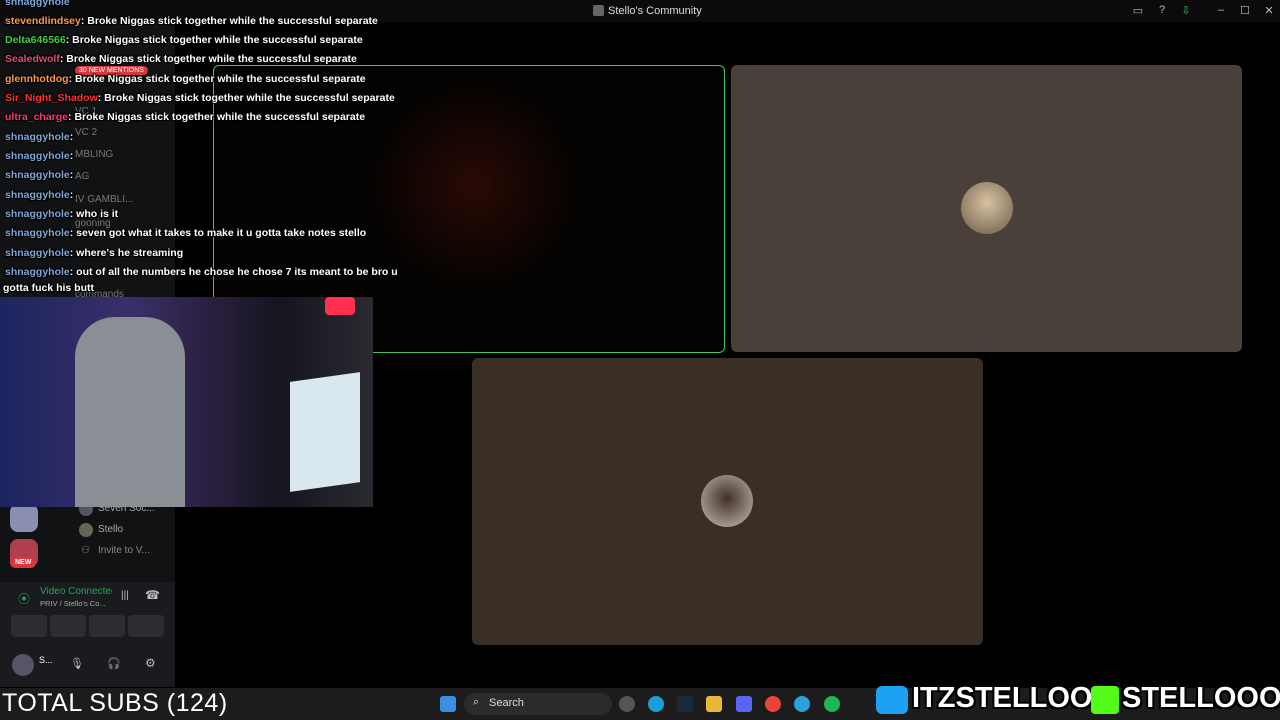  What do you see at coordinates (892, 700) in the screenshot?
I see `twitter-icon` at bounding box center [892, 700].